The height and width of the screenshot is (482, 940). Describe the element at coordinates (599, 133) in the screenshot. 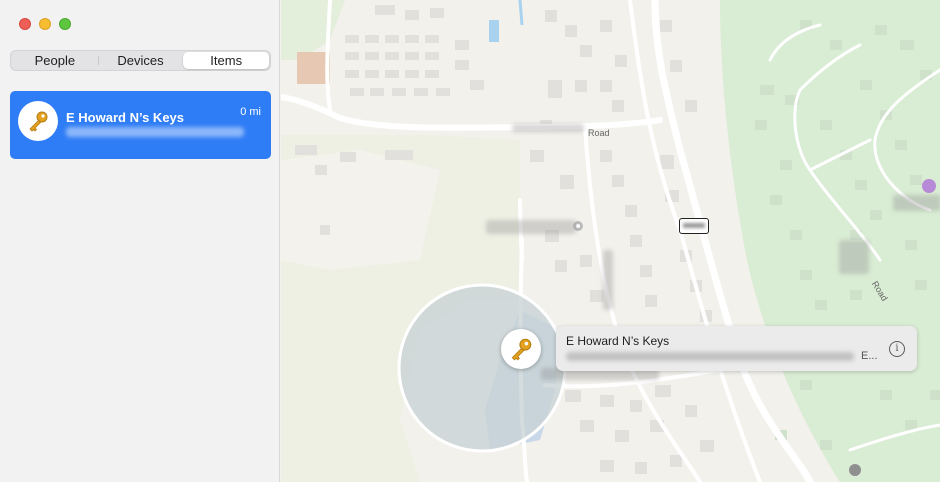

I see `road-label-top: Road` at that location.